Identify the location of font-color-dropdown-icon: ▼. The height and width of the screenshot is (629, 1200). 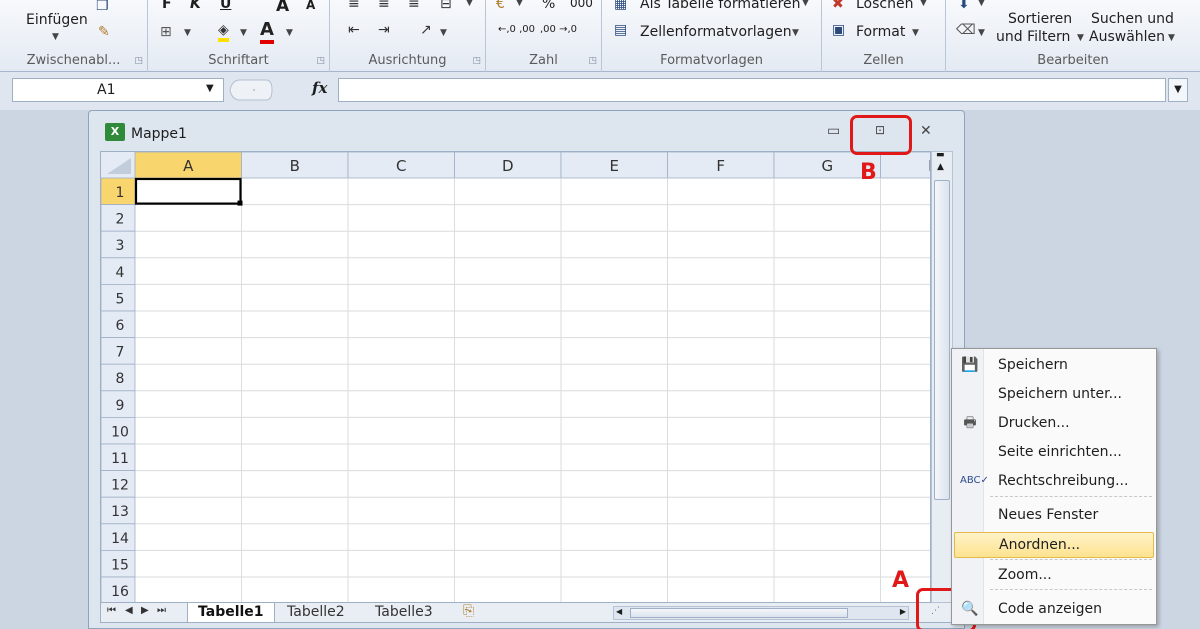
(289, 33).